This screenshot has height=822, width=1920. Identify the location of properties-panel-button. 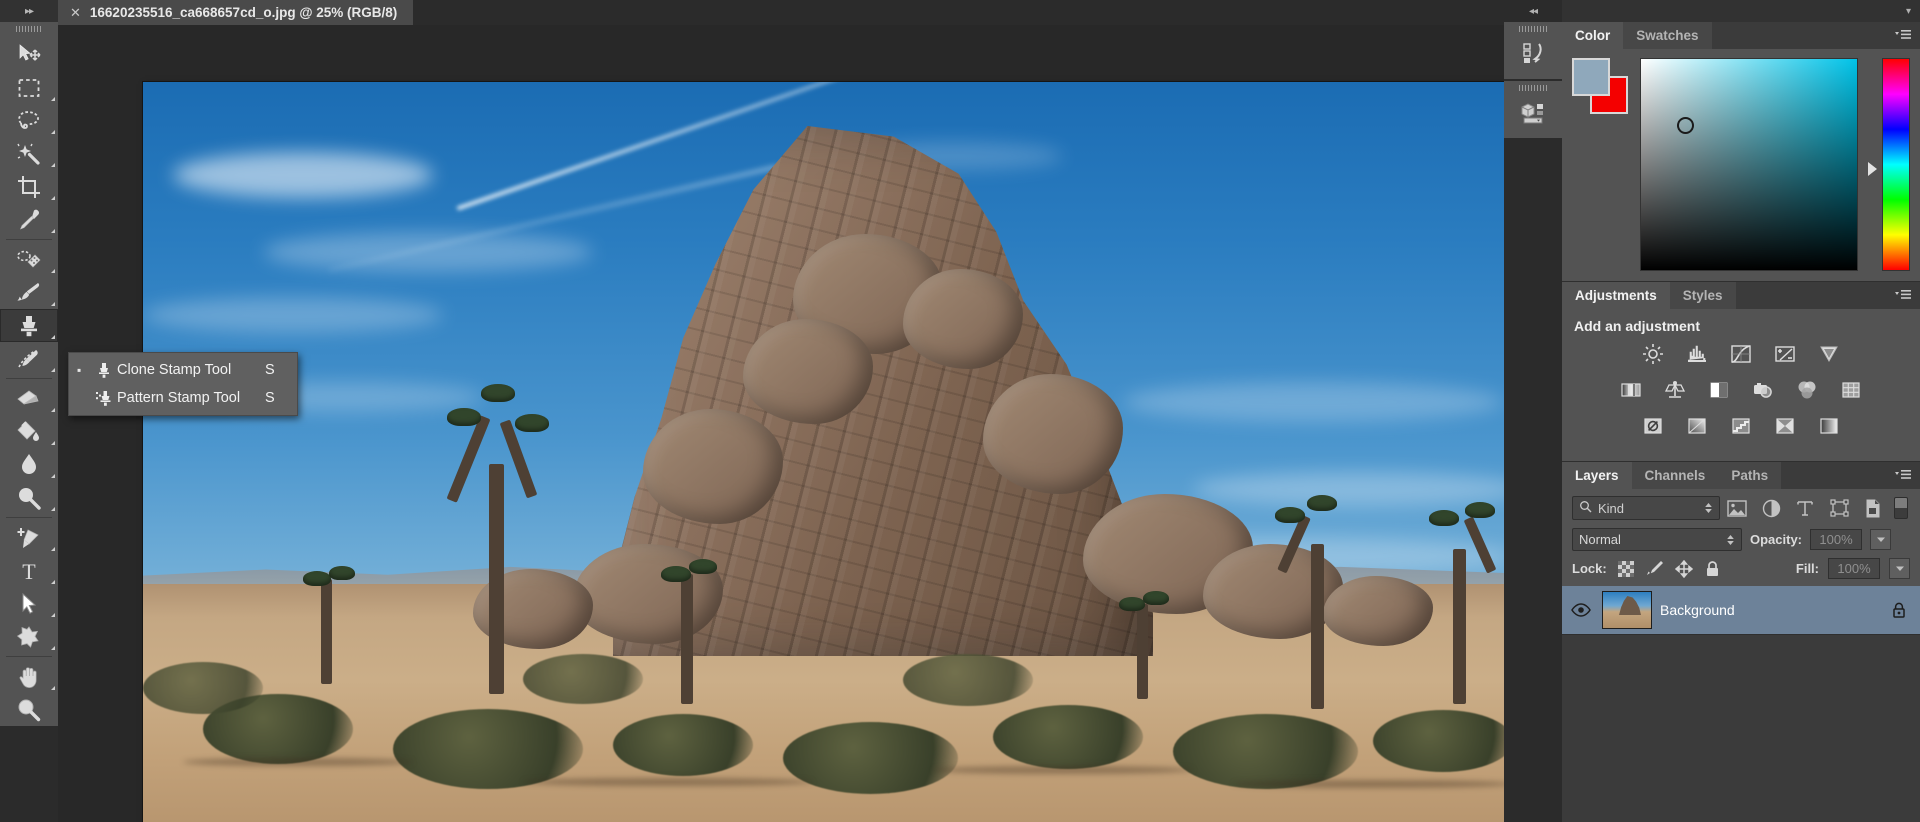
(1533, 109).